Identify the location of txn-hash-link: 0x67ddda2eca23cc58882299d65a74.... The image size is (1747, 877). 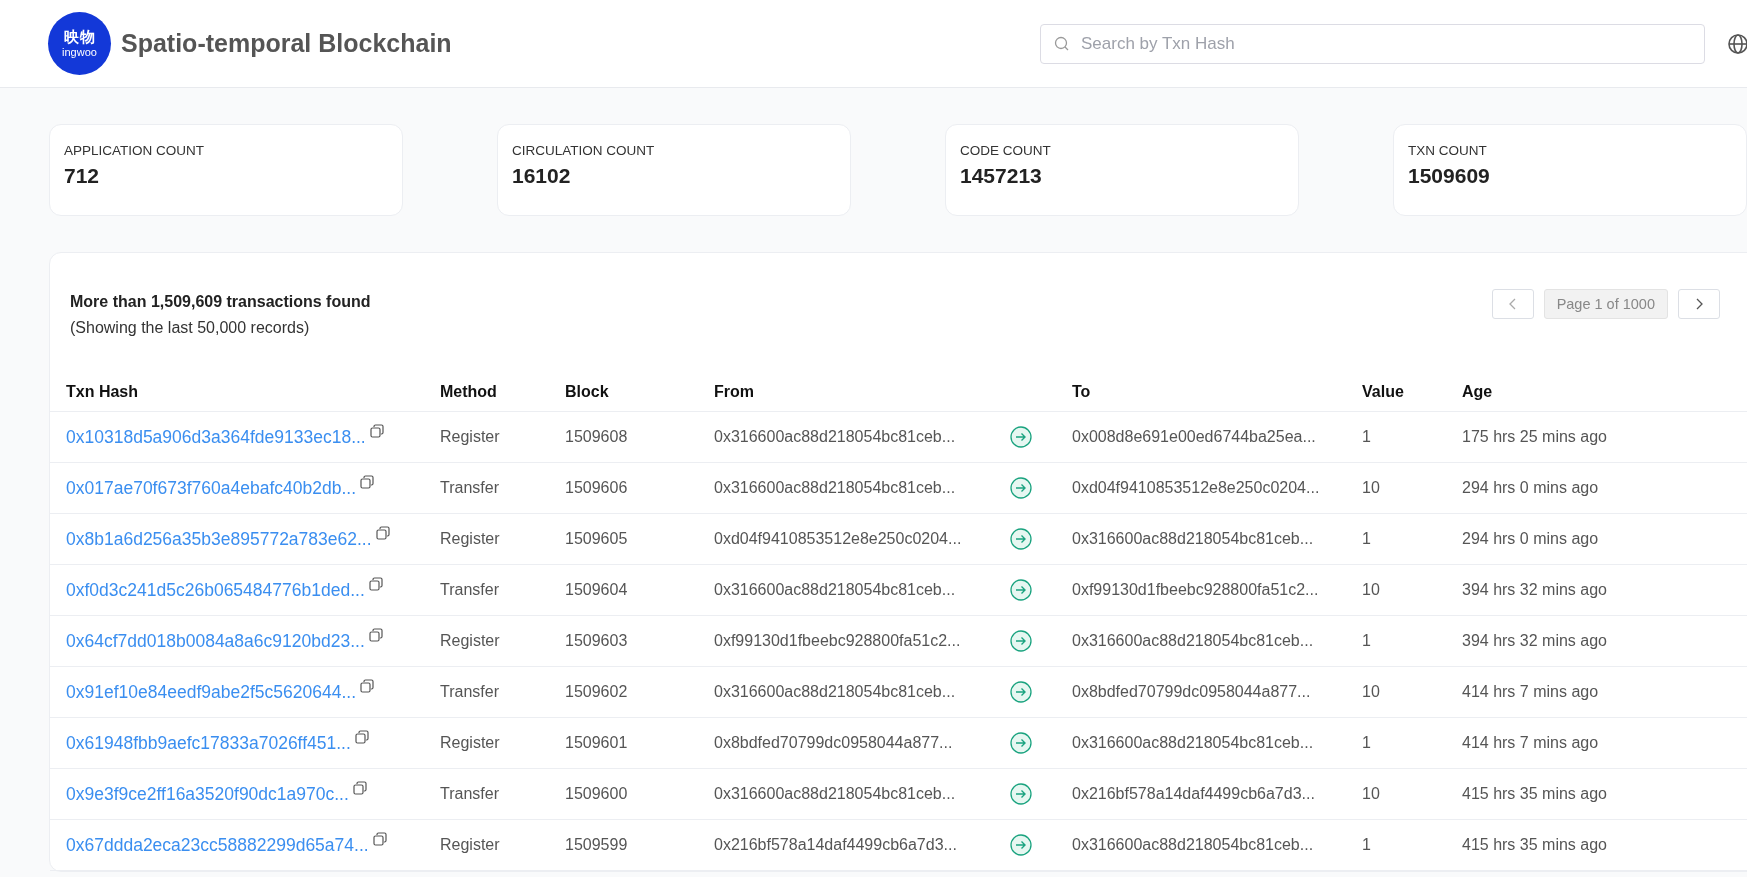
(217, 845).